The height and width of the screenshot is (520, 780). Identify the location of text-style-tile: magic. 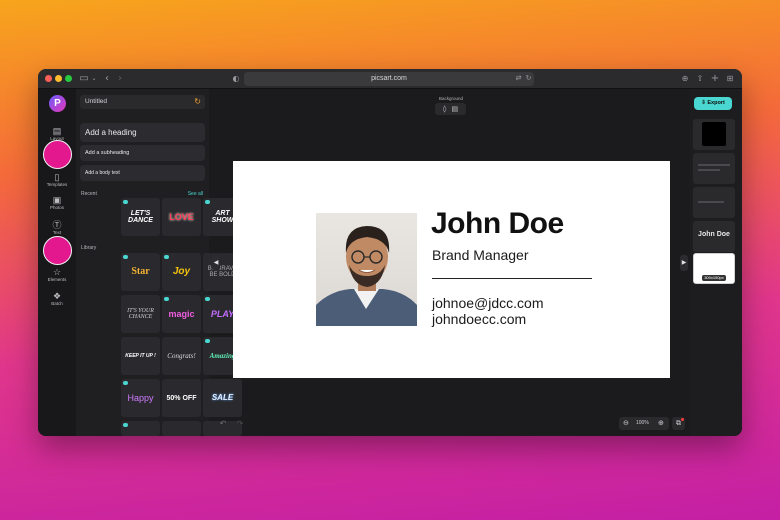
(181, 314).